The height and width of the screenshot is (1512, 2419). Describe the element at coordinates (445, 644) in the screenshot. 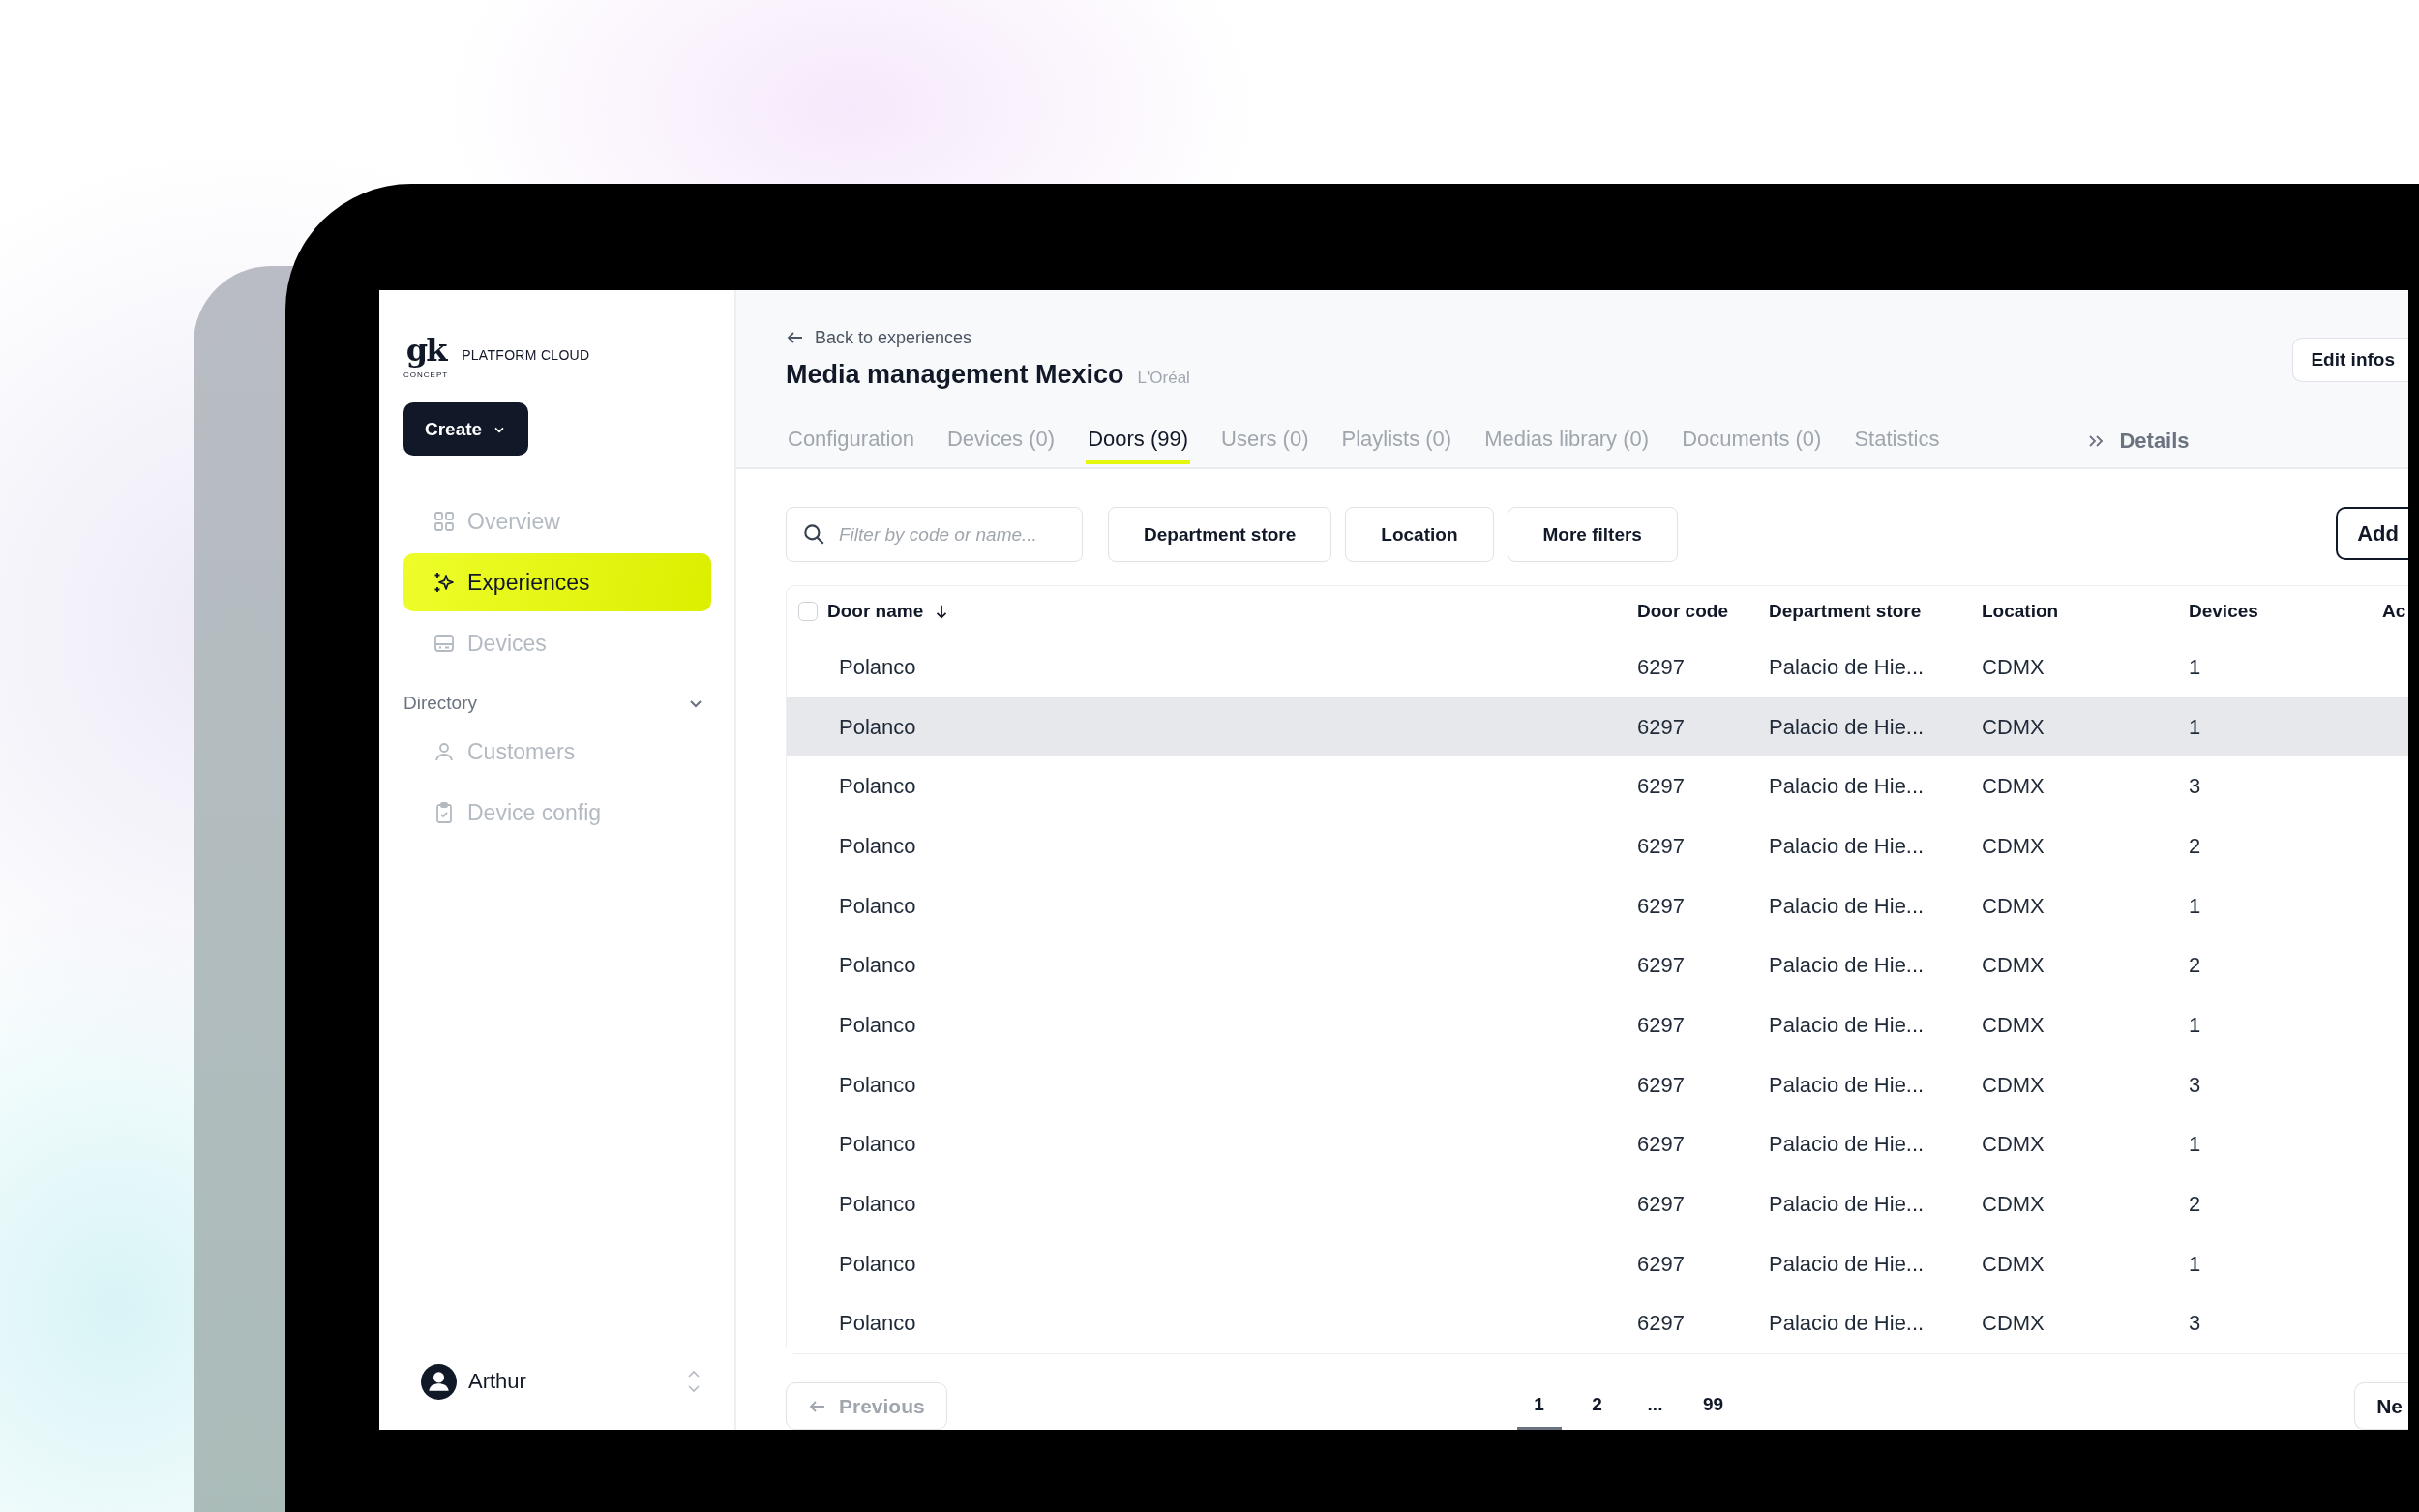

I see `drive-icon` at that location.